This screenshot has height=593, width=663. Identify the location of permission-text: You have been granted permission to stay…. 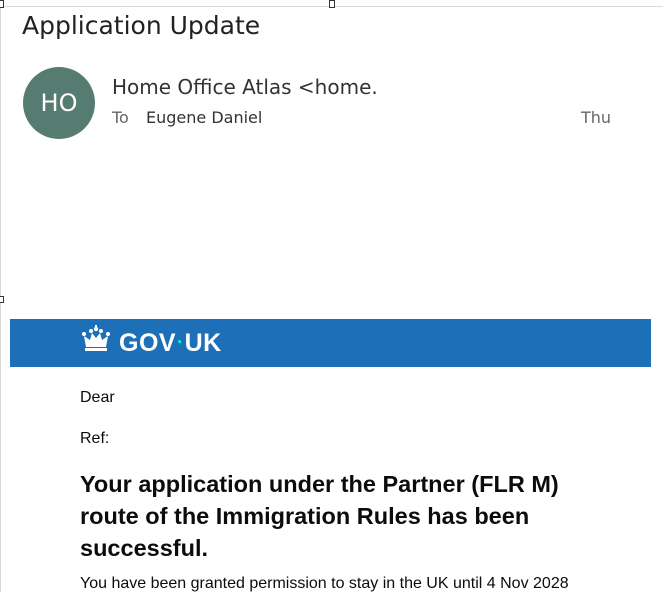
(324, 583).